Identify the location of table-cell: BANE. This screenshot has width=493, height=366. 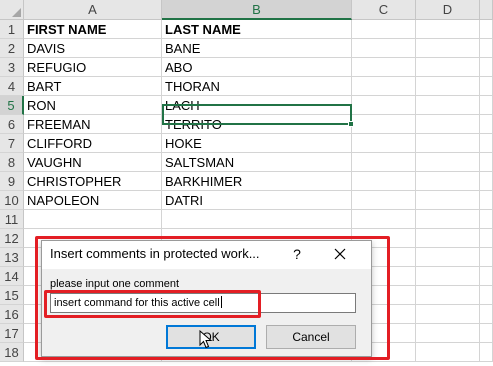
(257, 48).